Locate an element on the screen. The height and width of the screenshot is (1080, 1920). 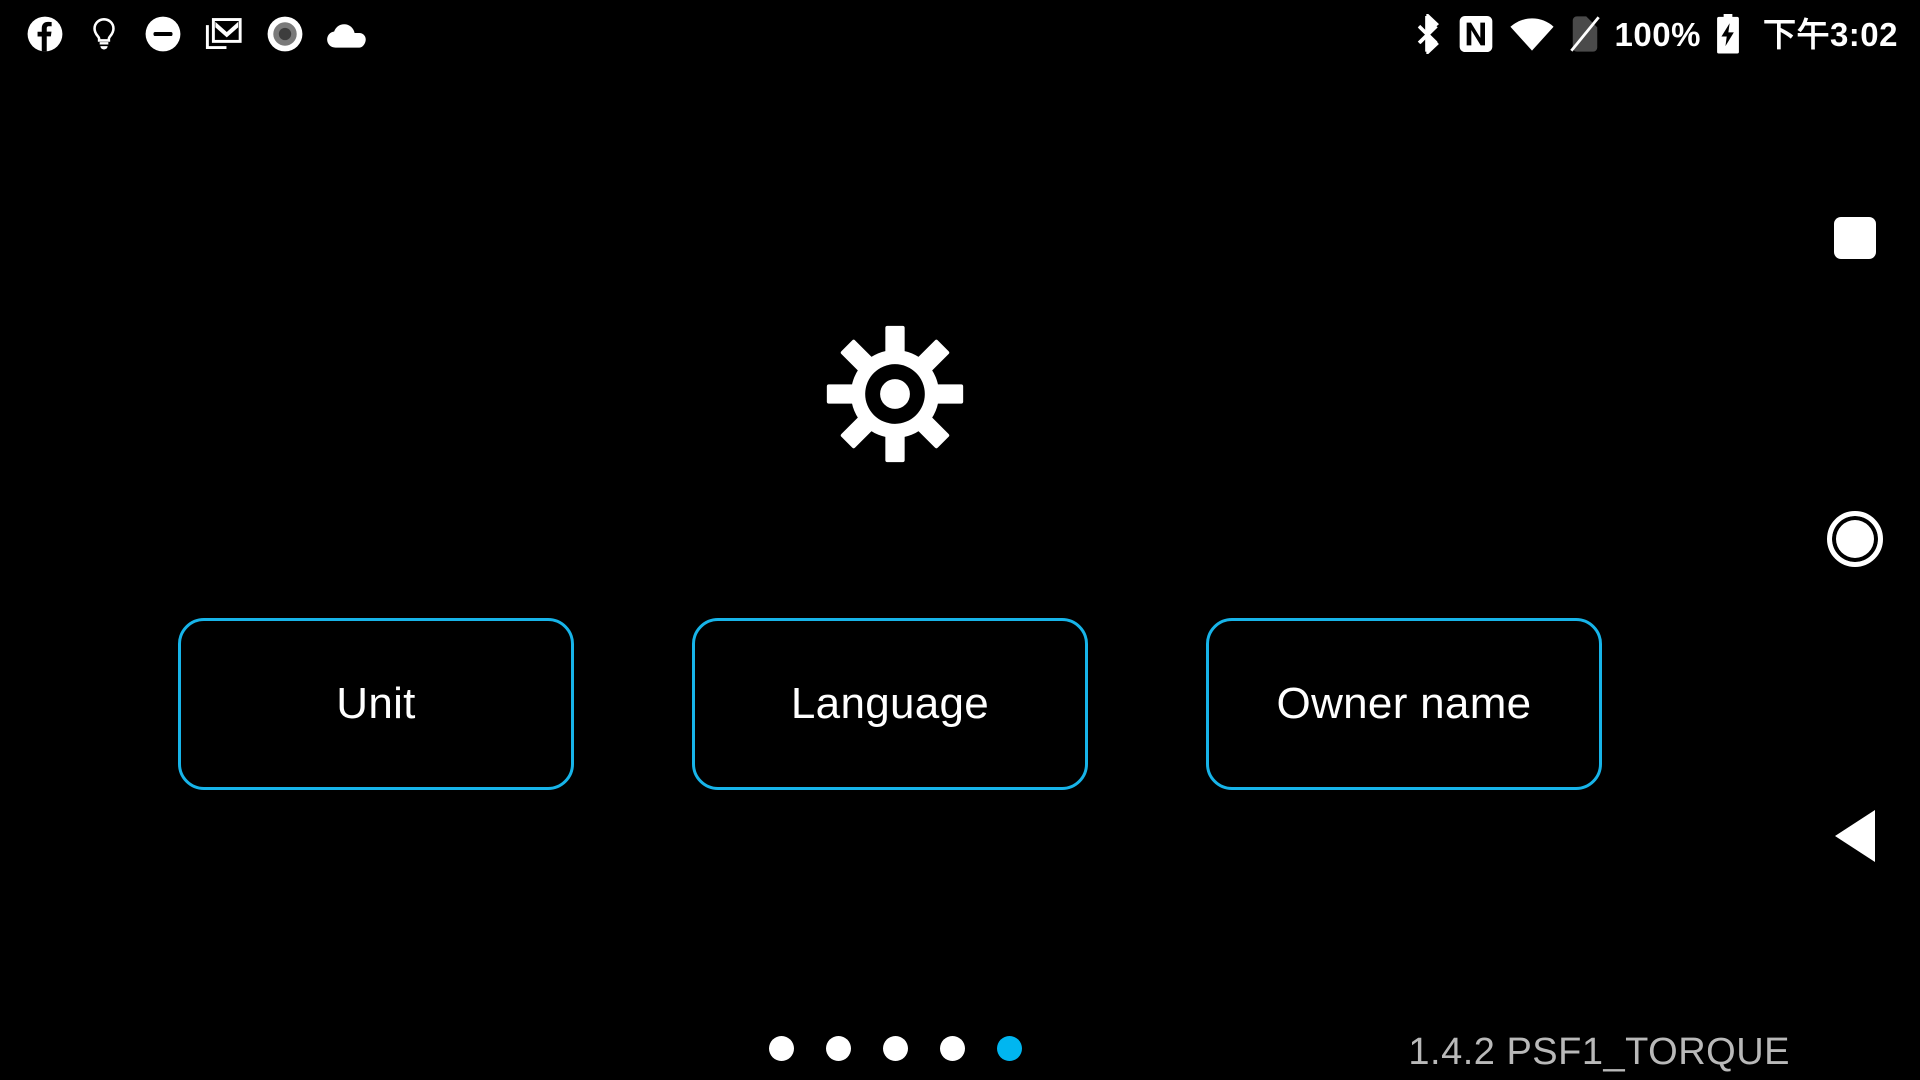
nfc-icon is located at coordinates (1476, 34).